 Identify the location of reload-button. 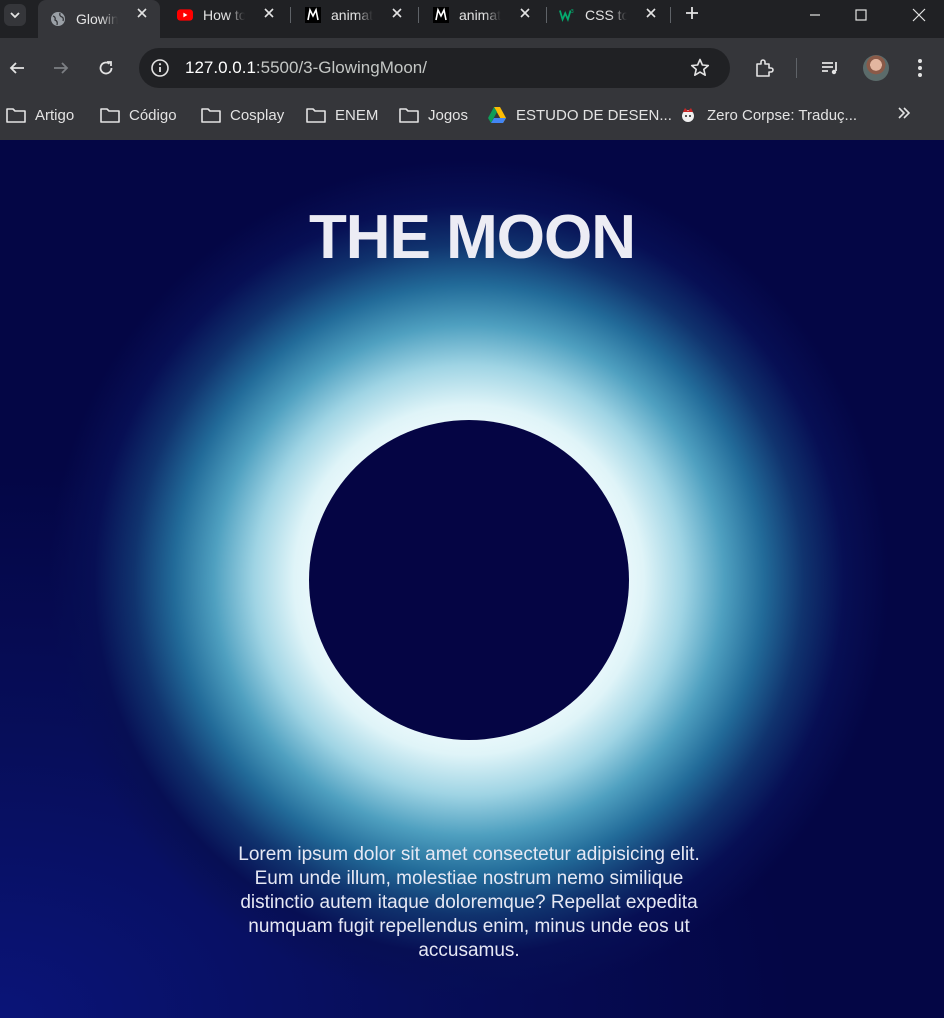
(106, 68).